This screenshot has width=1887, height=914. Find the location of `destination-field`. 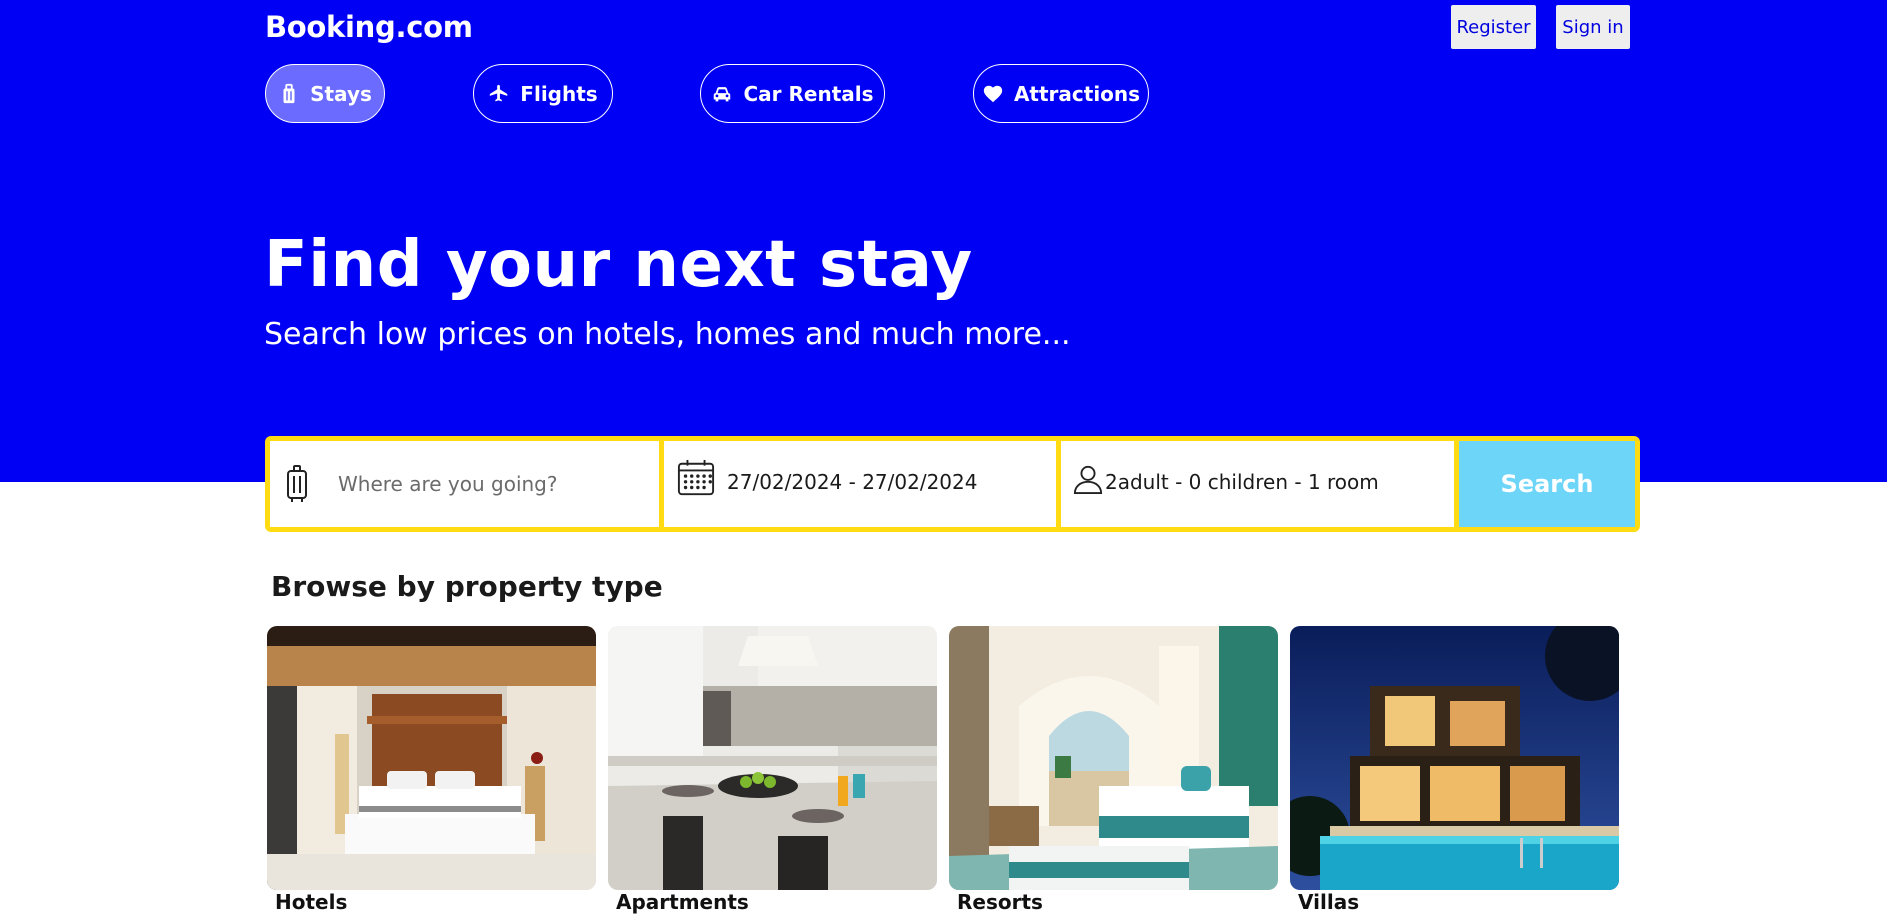

destination-field is located at coordinates (464, 484).